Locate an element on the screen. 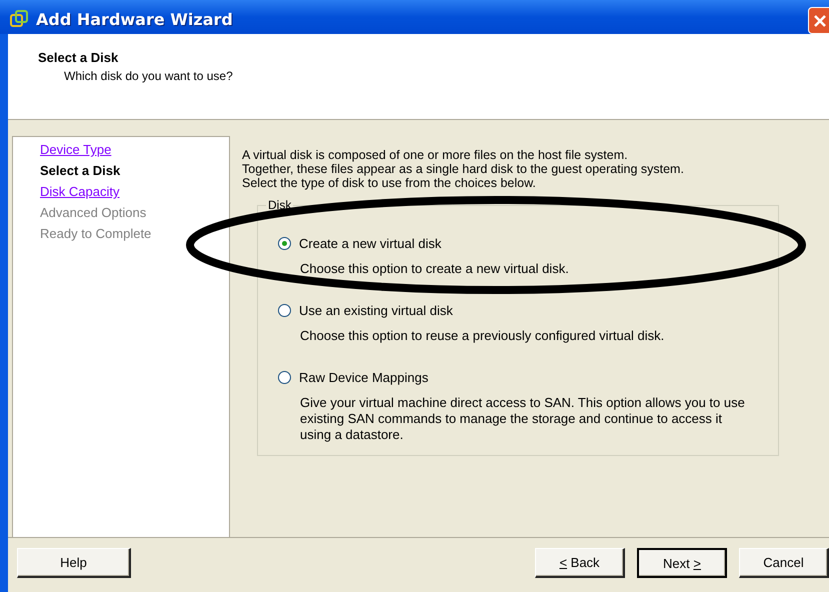 This screenshot has height=592, width=829. dialog-button: < Back is located at coordinates (580, 563).